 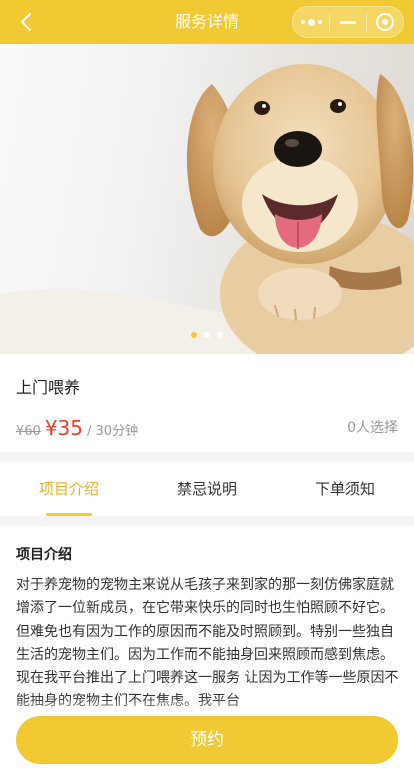 I want to click on mini-program-capsule, so click(x=348, y=22).